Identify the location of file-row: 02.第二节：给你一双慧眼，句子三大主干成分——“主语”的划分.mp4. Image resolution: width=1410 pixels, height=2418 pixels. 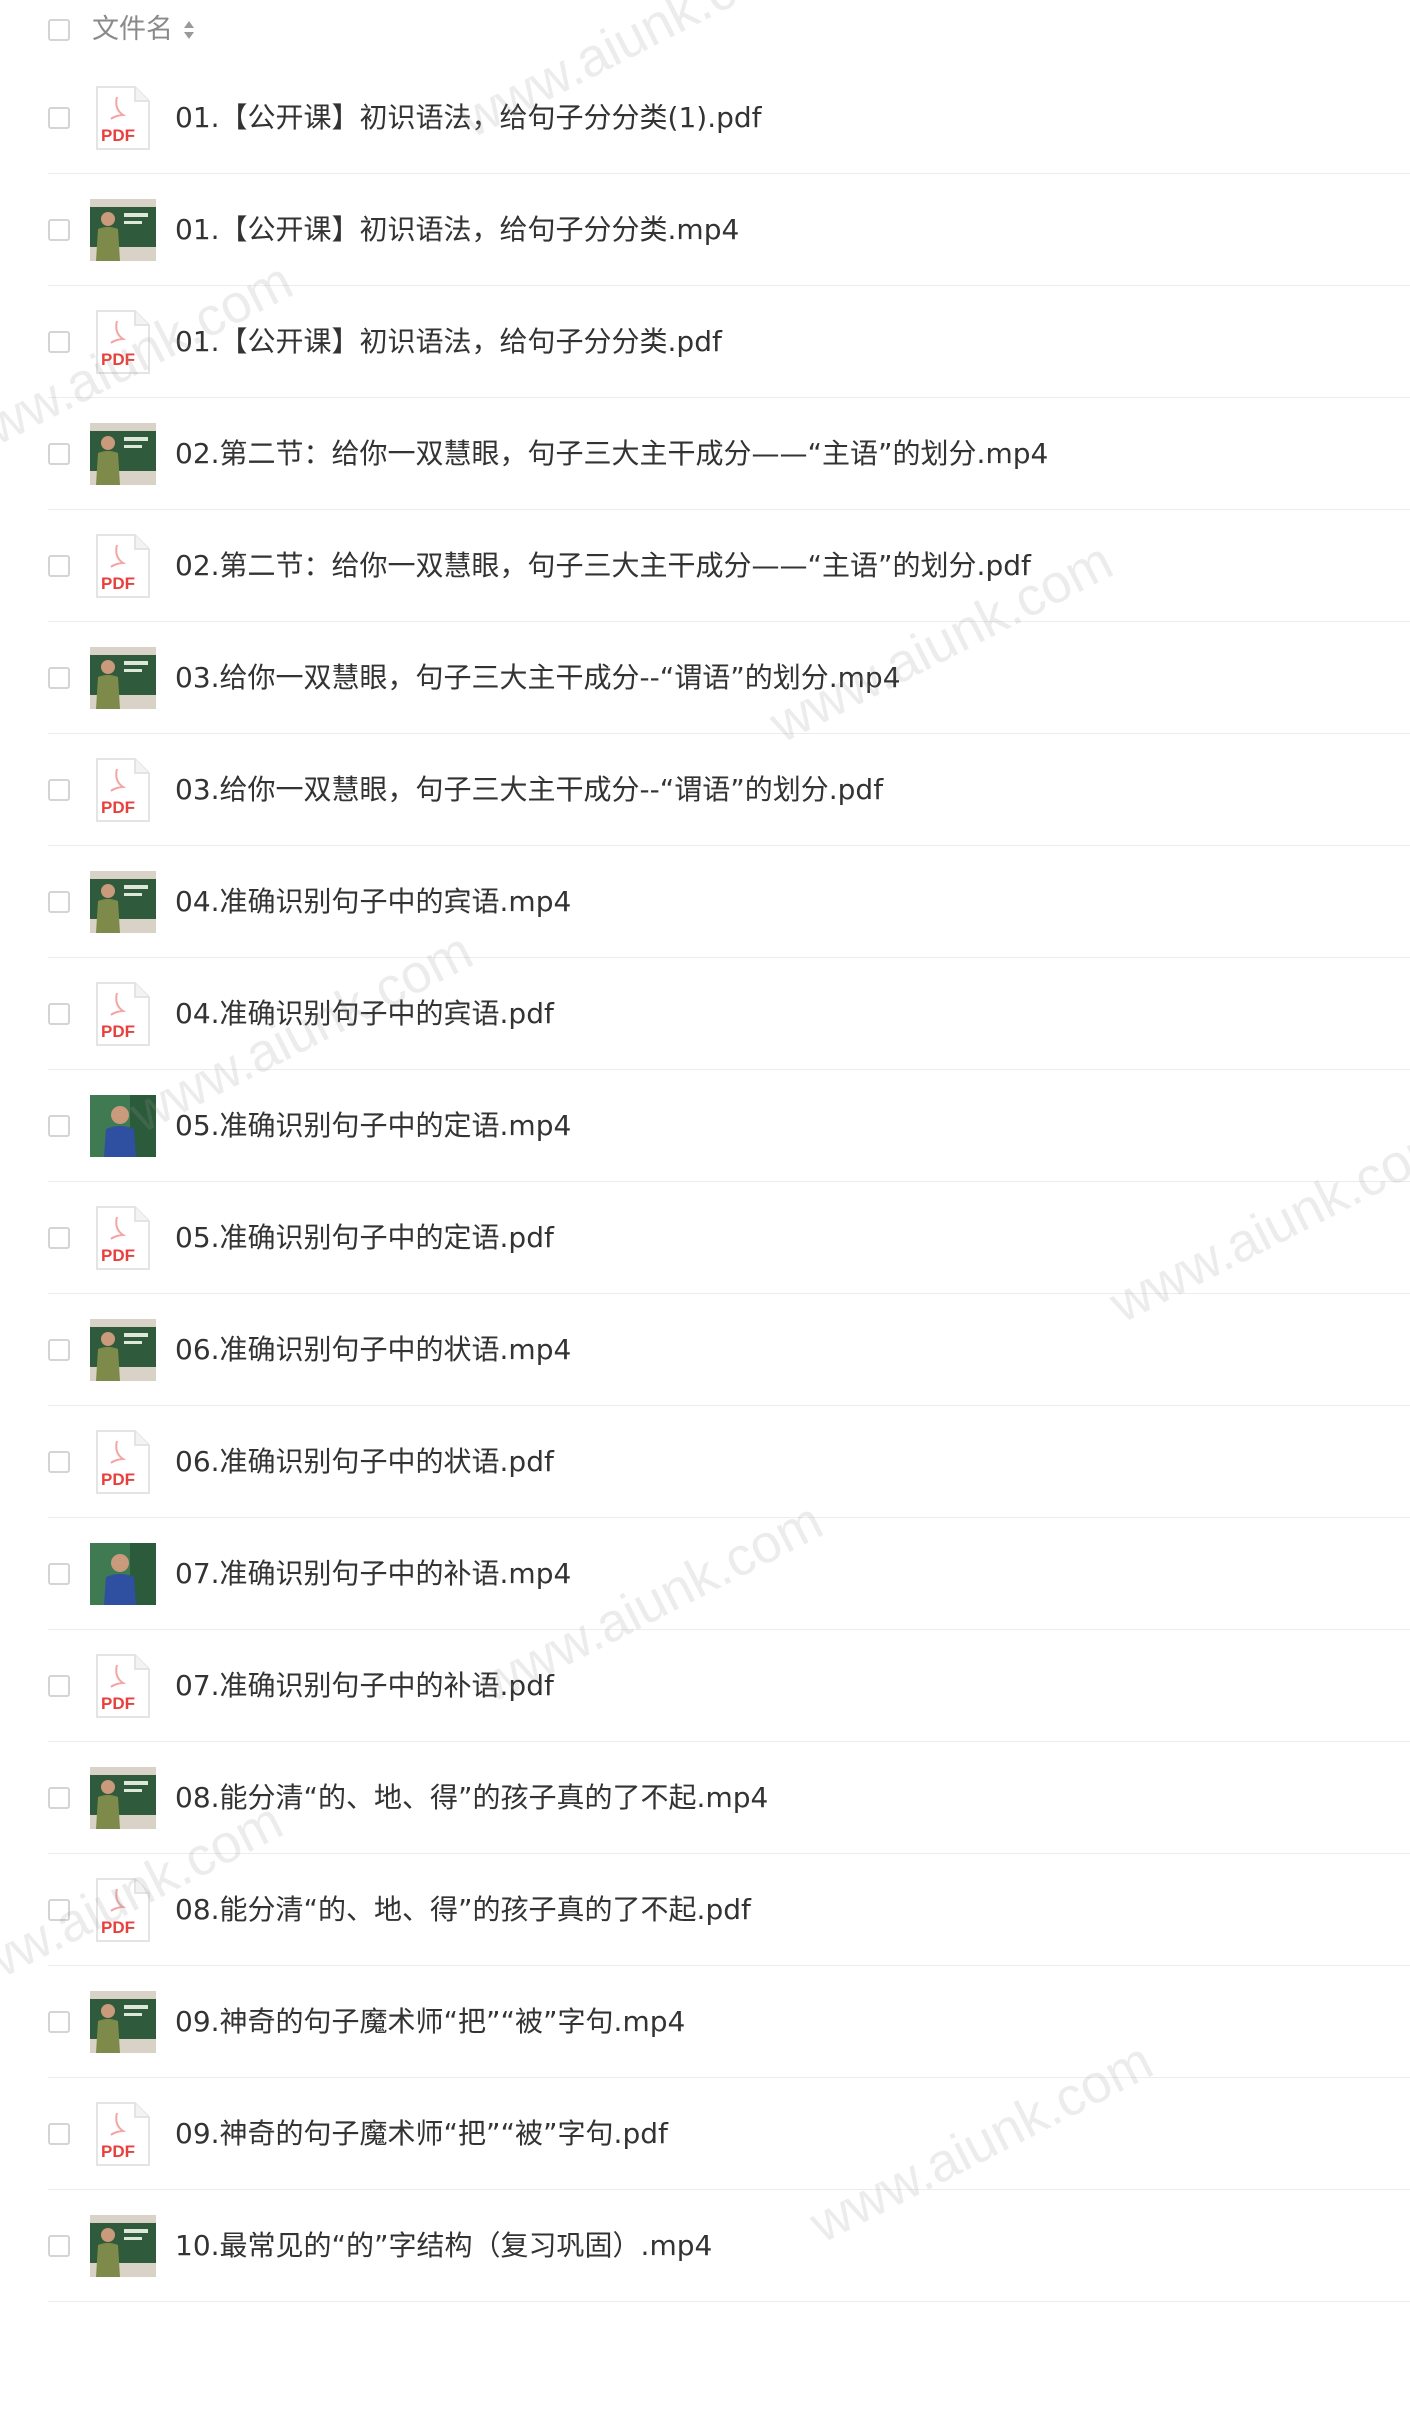
(705, 454).